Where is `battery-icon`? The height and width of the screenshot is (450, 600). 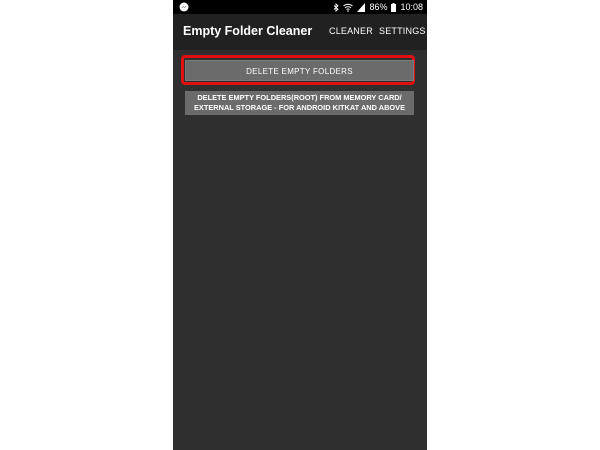 battery-icon is located at coordinates (394, 7).